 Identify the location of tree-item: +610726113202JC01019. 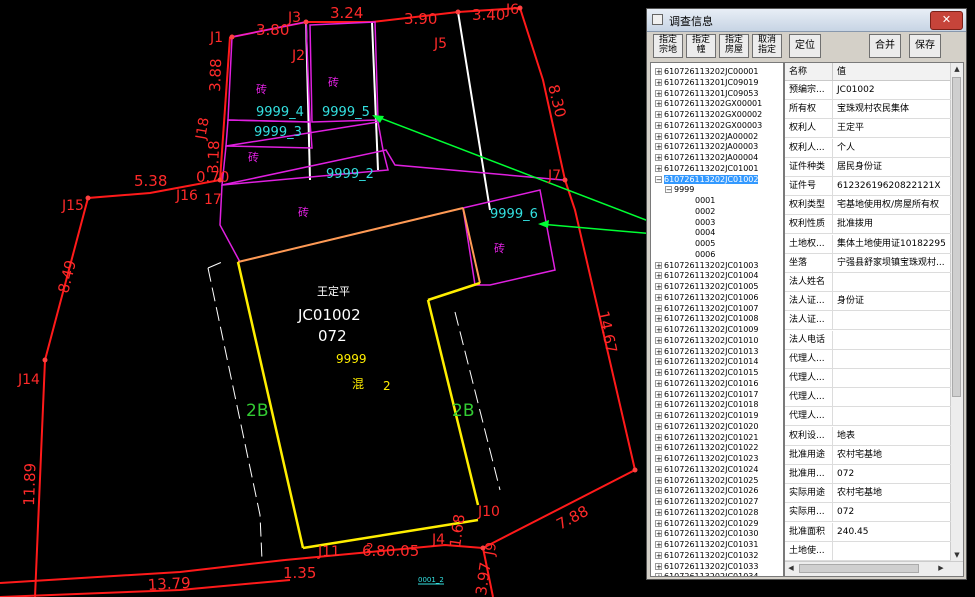
(706, 416).